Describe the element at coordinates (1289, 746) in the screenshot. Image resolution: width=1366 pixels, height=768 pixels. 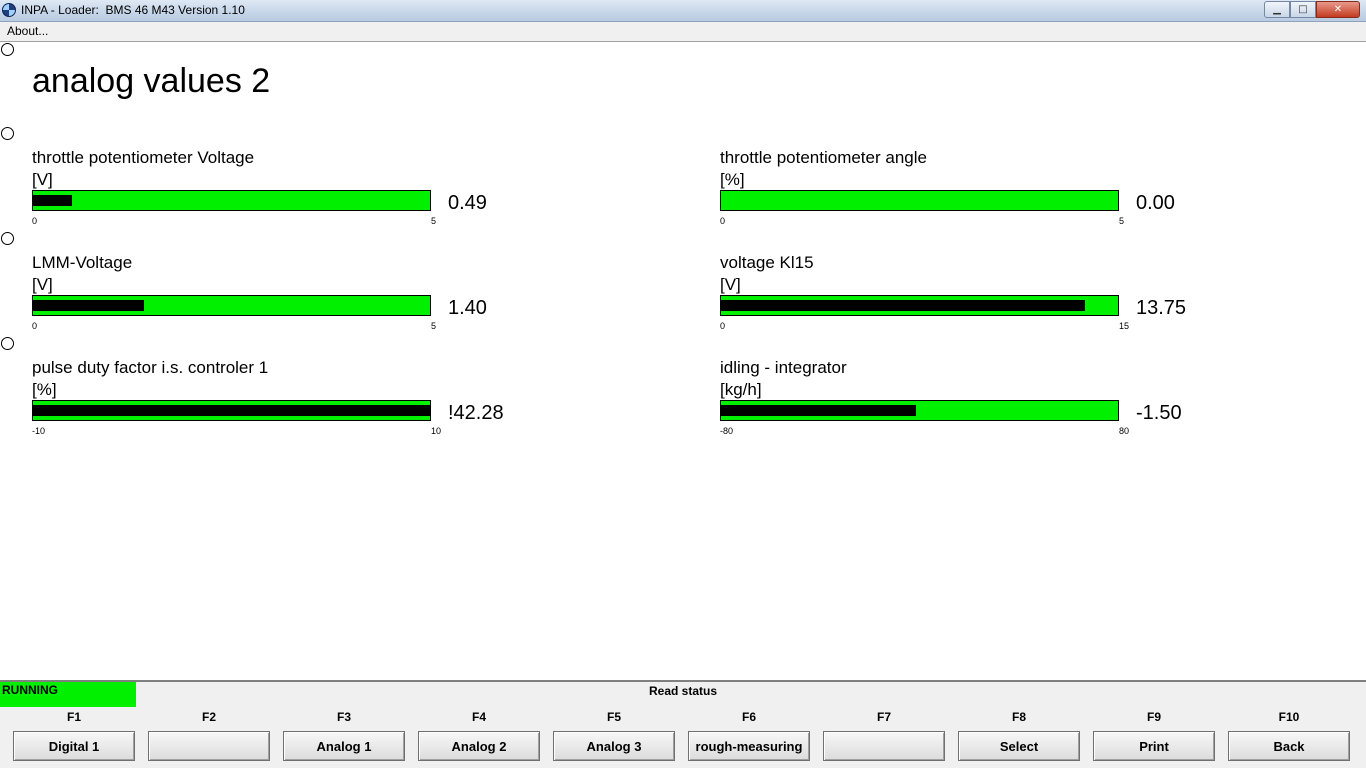
I see `f10-back-button: Back` at that location.